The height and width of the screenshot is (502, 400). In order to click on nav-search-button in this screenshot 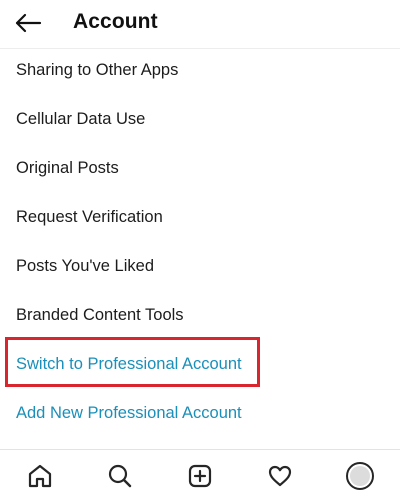, I will do `click(120, 476)`.